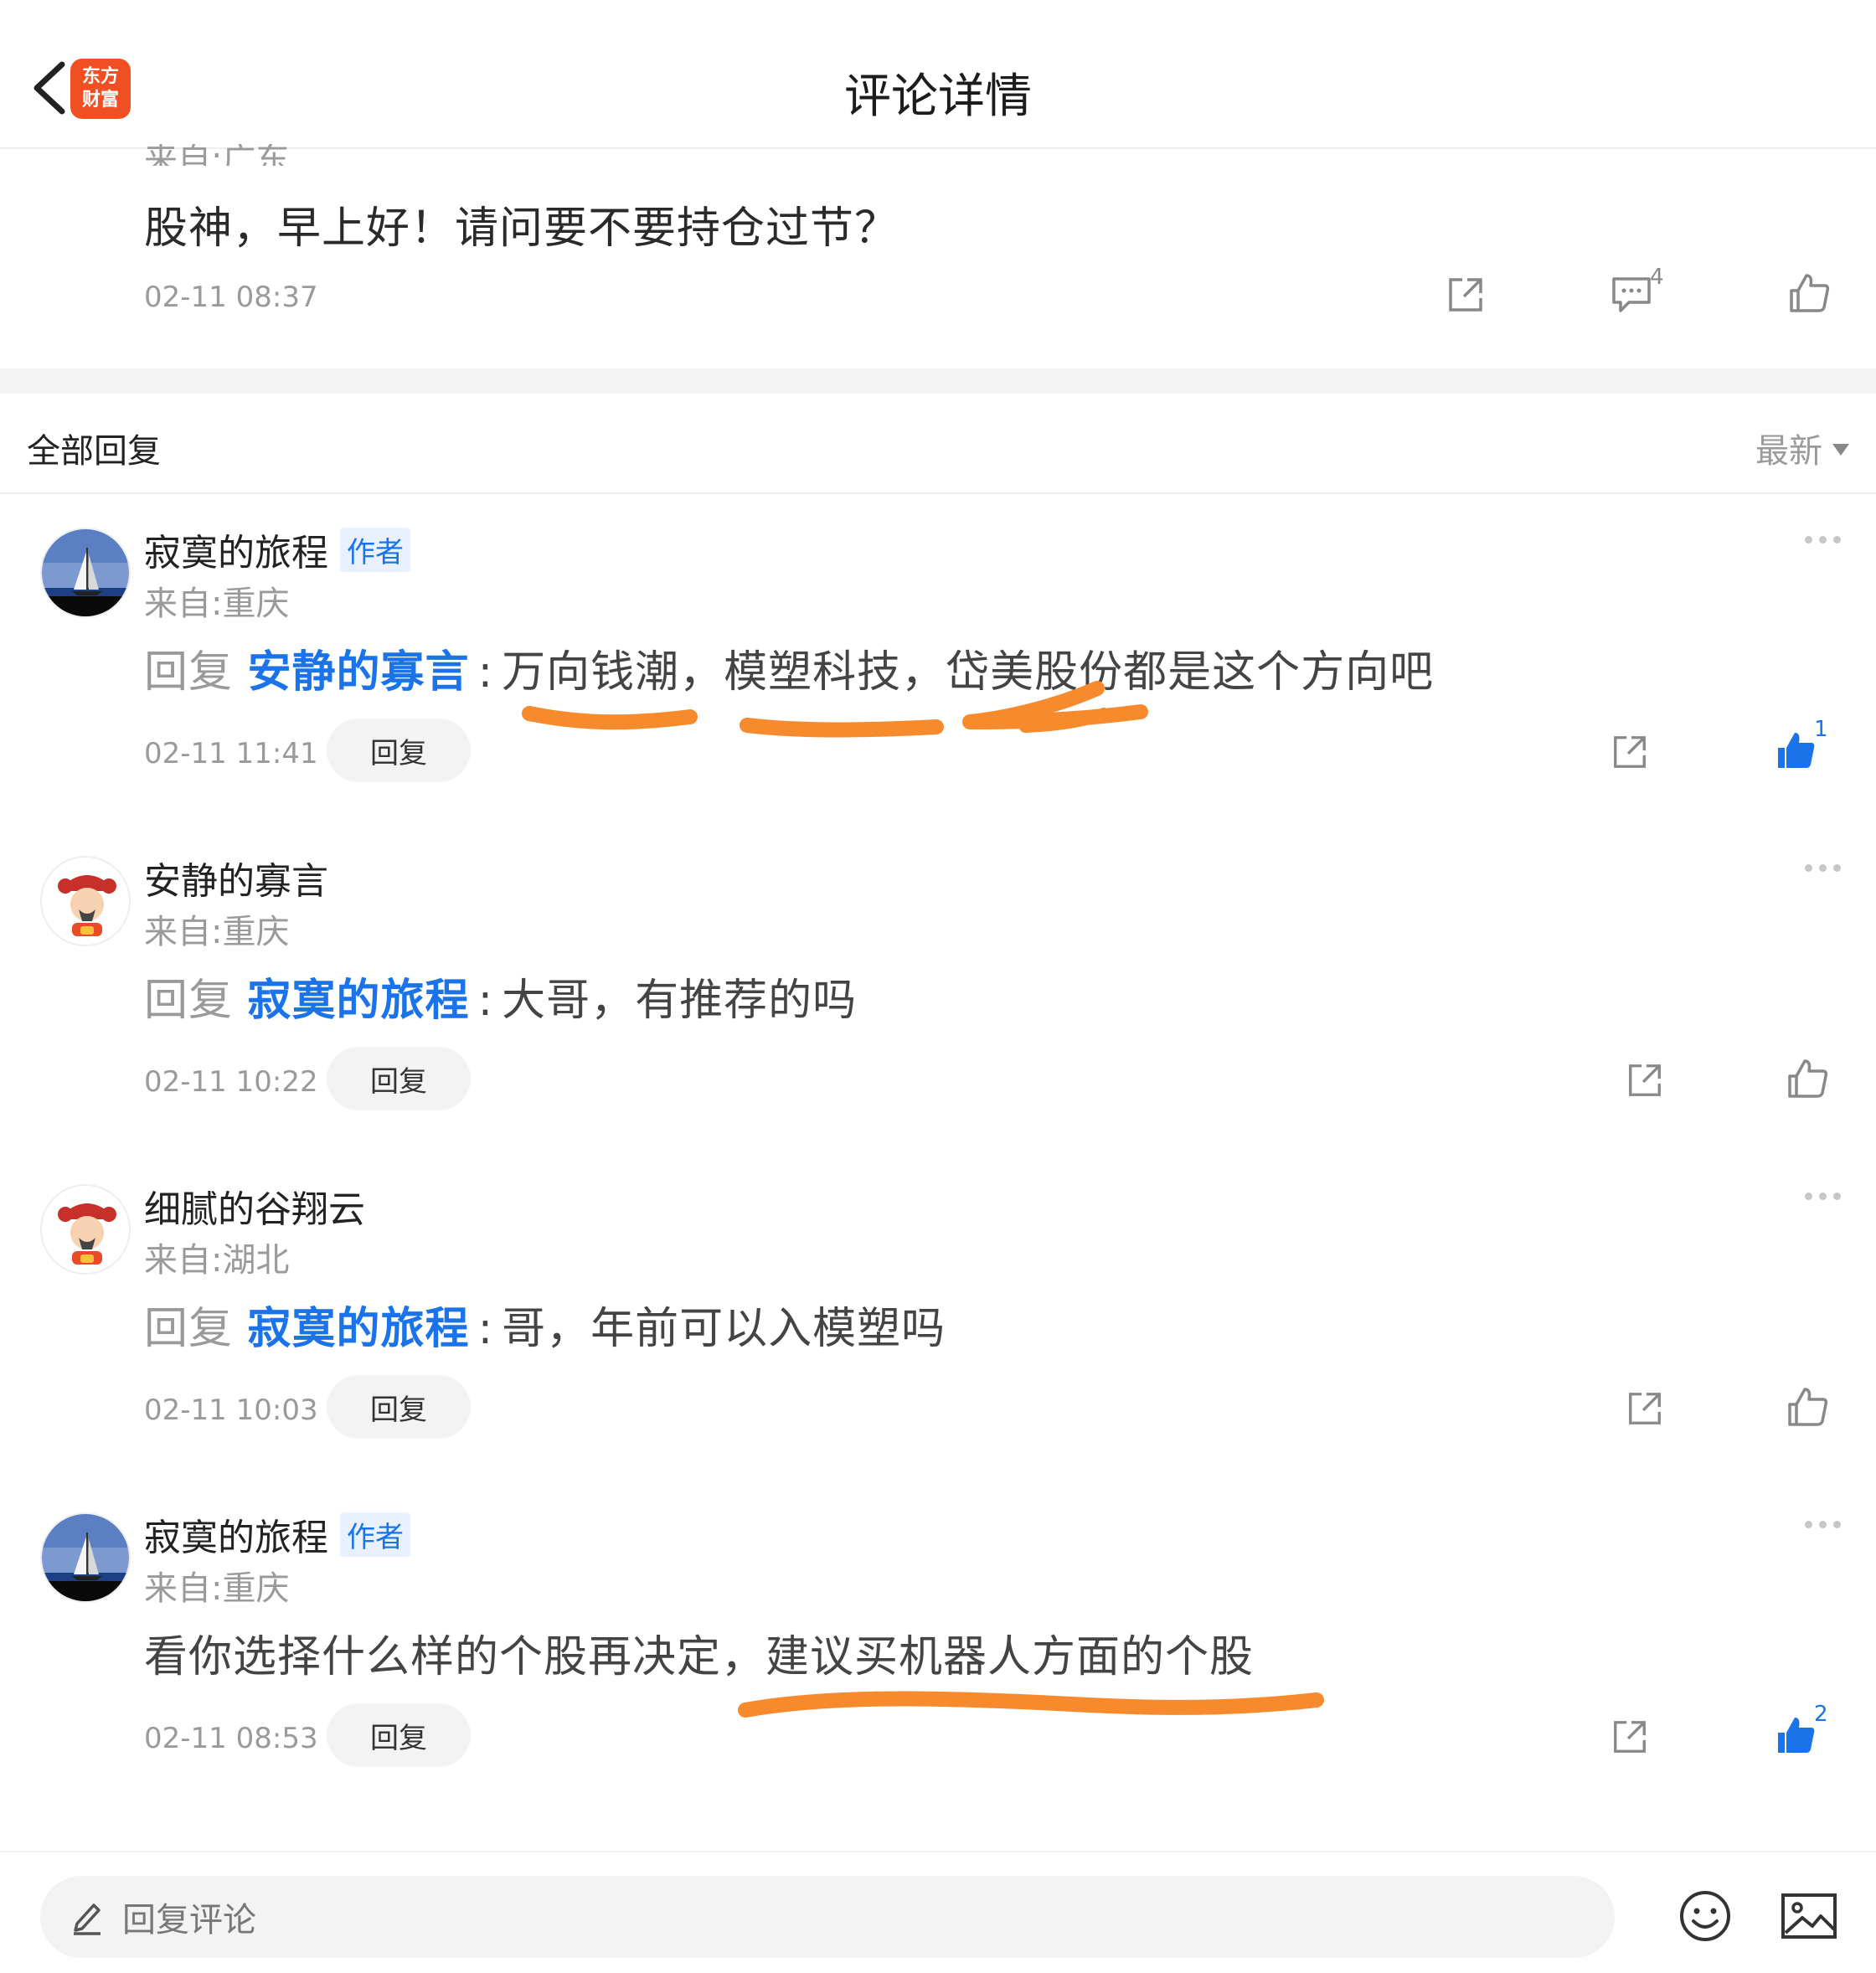 This screenshot has height=1973, width=1876. I want to click on reply-body: 回复 寂寞的旅程: 哥，年前可以入模塑吗, so click(545, 1329).